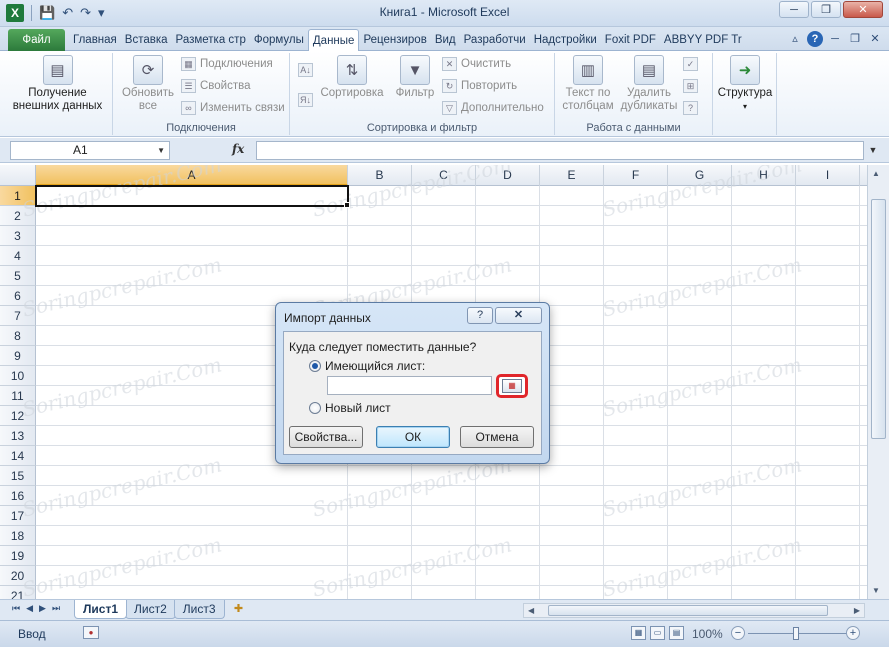 This screenshot has height=647, width=889. Describe the element at coordinates (352, 77) in the screenshot. I see `sort-button: ⇅ Сортировка` at that location.